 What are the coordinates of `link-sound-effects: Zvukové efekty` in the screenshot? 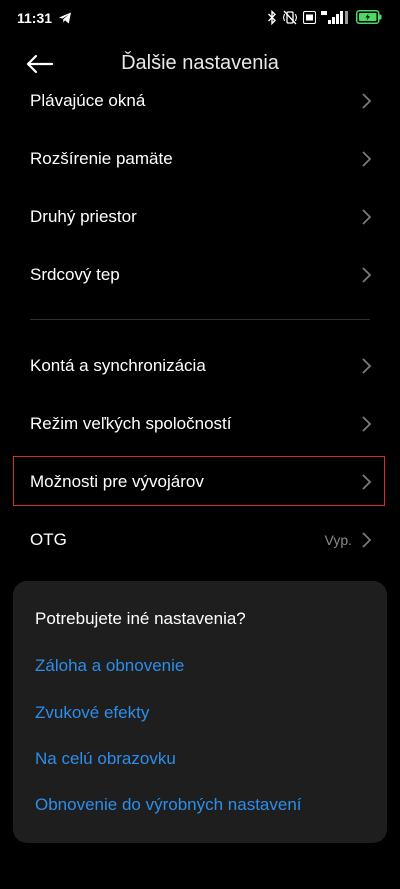 It's located at (92, 713).